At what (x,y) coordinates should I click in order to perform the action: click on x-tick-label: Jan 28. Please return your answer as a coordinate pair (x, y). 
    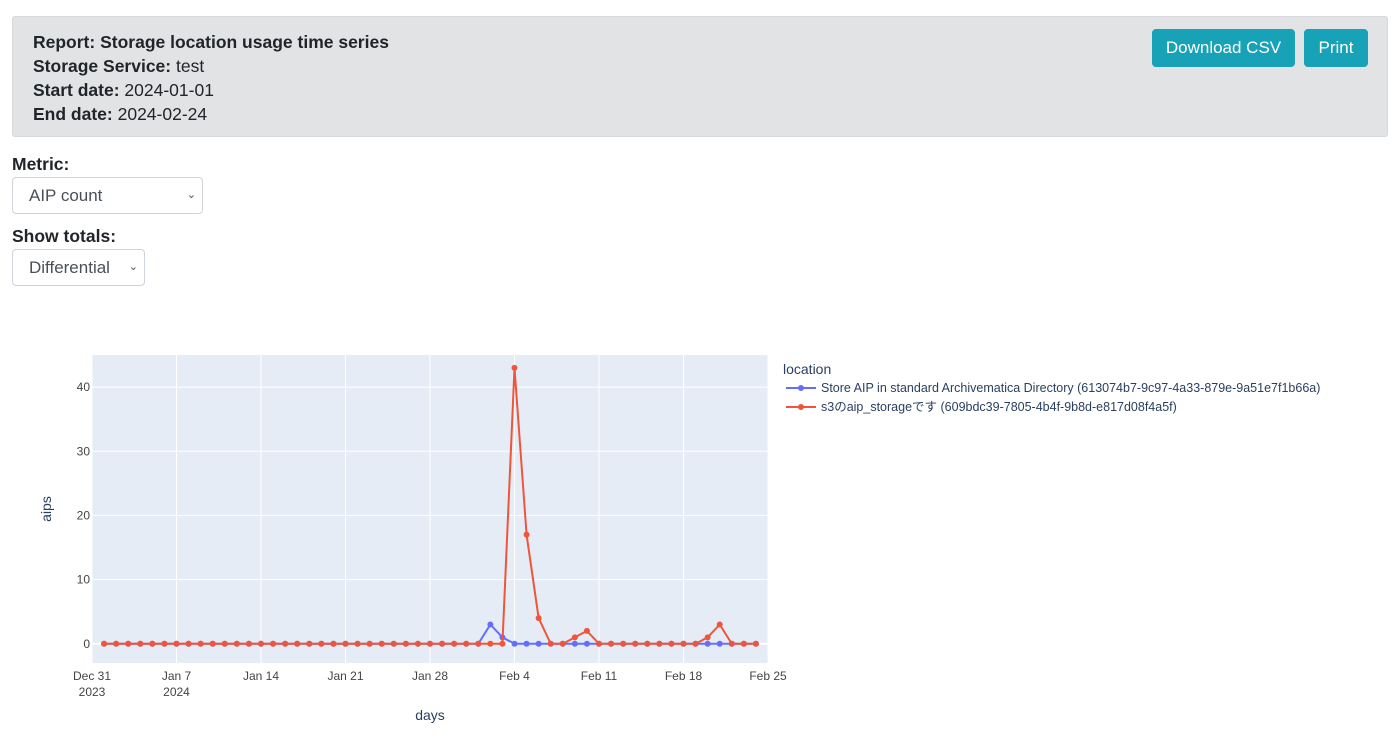
    Looking at the image, I should click on (430, 676).